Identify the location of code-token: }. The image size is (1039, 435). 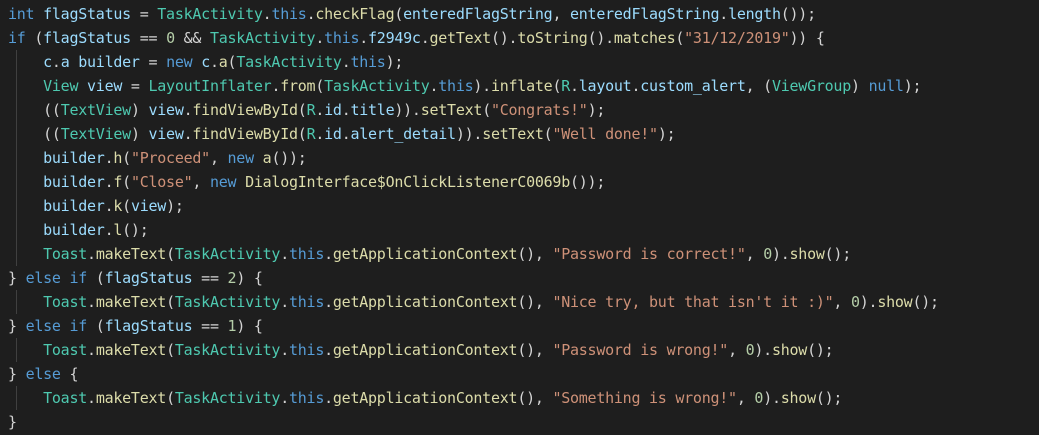
(12, 422).